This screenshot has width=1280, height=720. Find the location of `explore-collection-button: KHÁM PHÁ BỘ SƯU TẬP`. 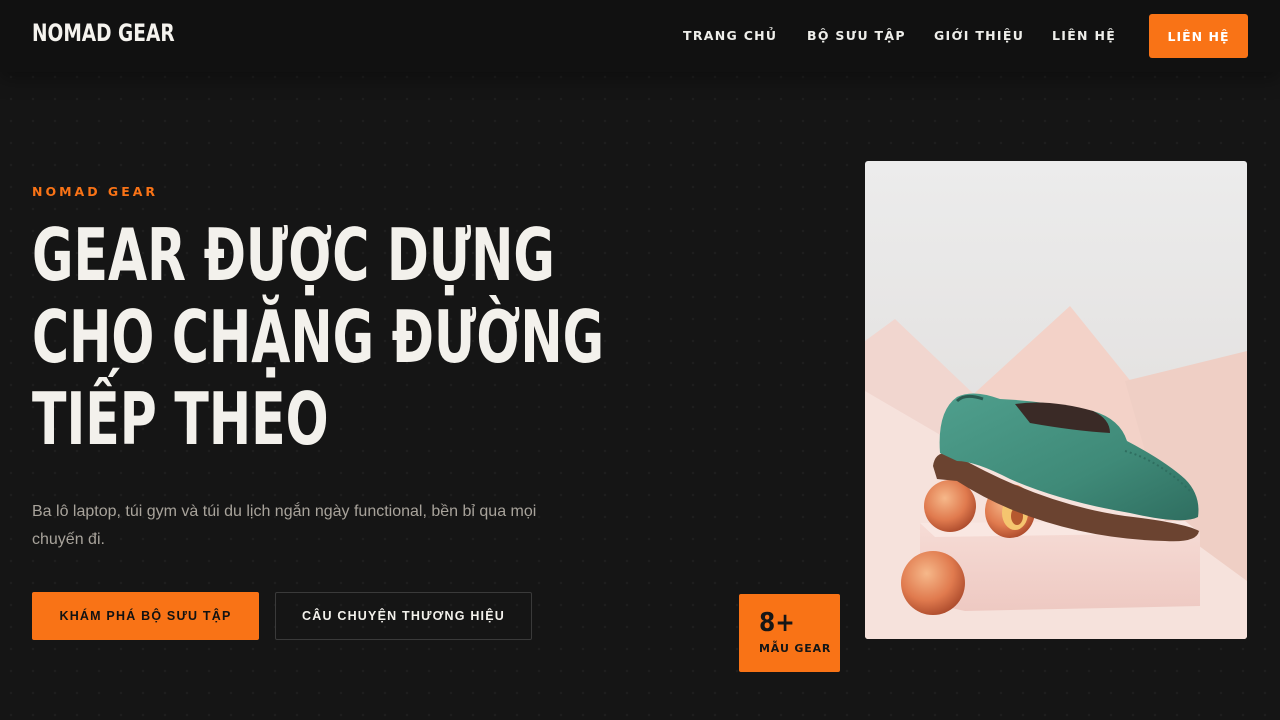

explore-collection-button: KHÁM PHÁ BỘ SƯU TẬP is located at coordinates (145, 616).